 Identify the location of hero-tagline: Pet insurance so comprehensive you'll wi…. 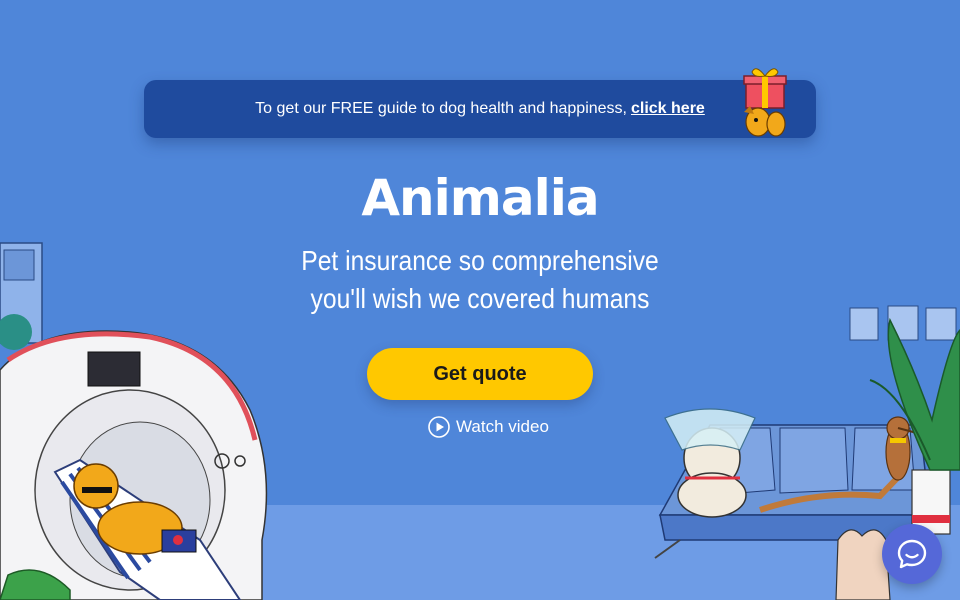
(480, 280).